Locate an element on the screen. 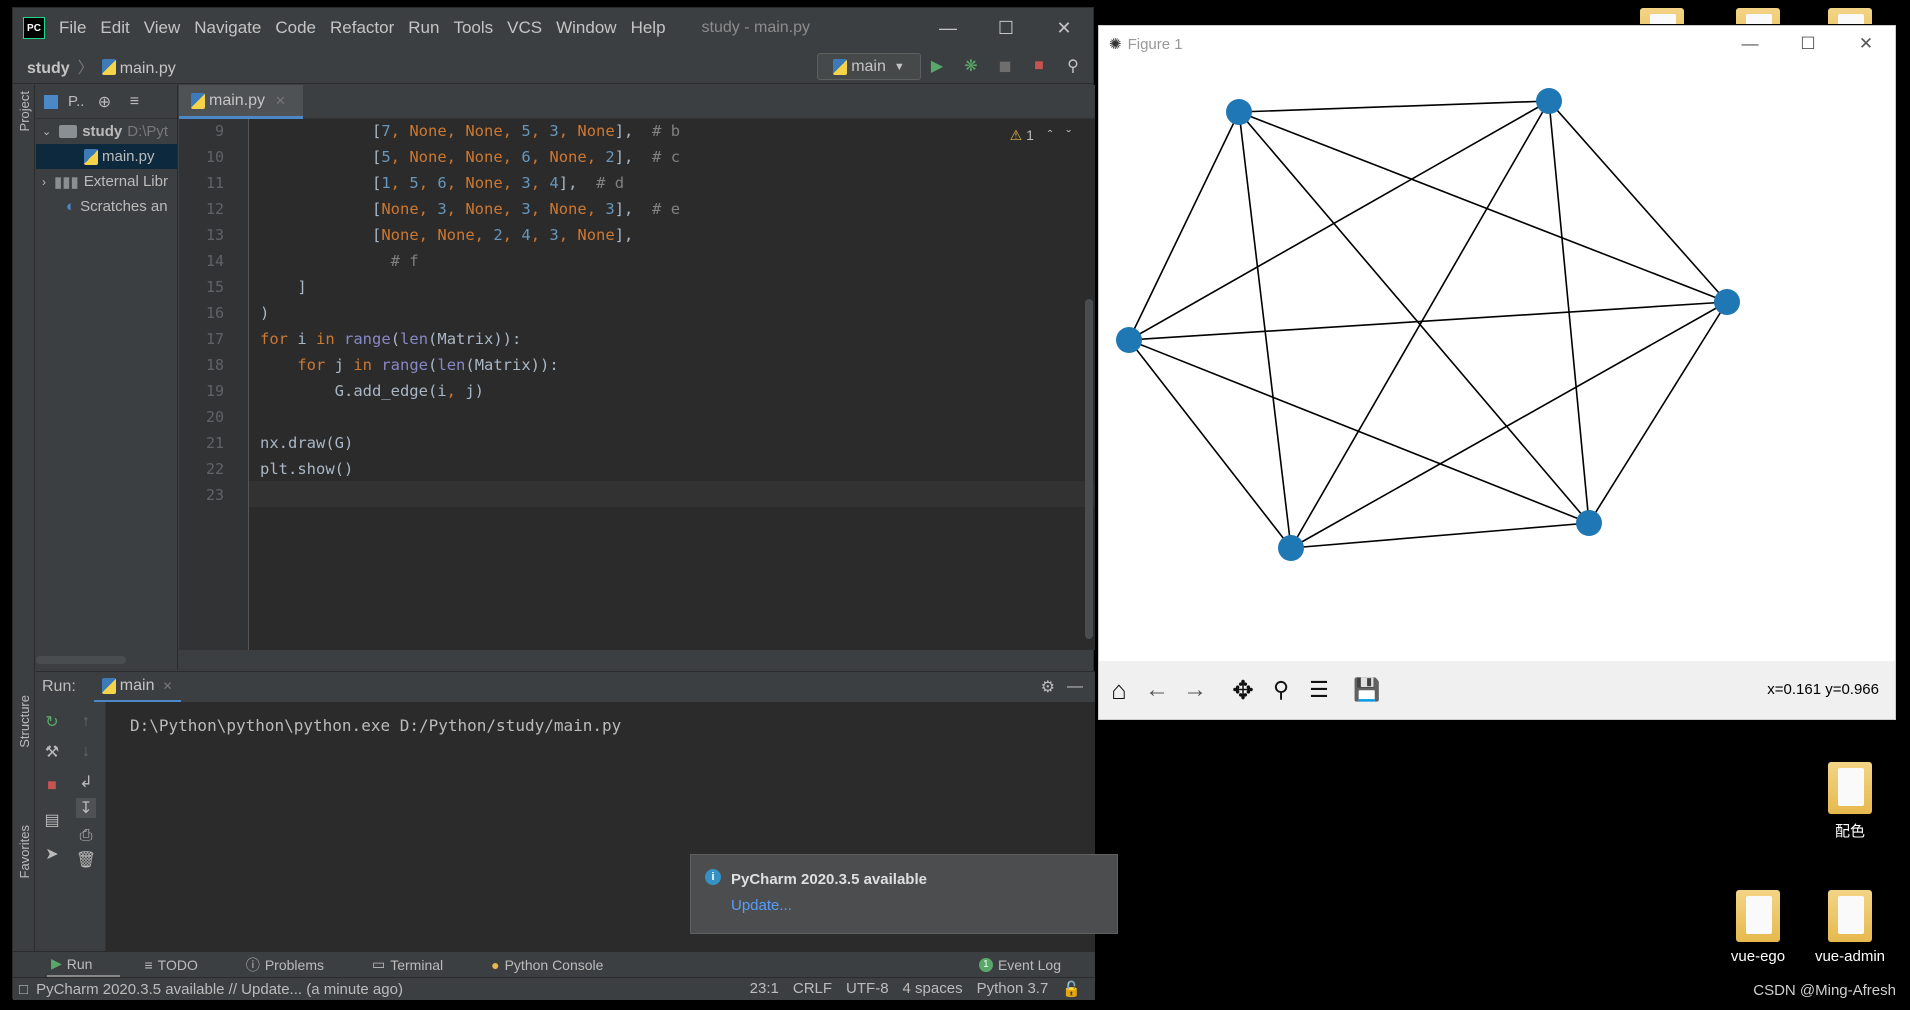  back-arrow-icon: ← is located at coordinates (1157, 690).